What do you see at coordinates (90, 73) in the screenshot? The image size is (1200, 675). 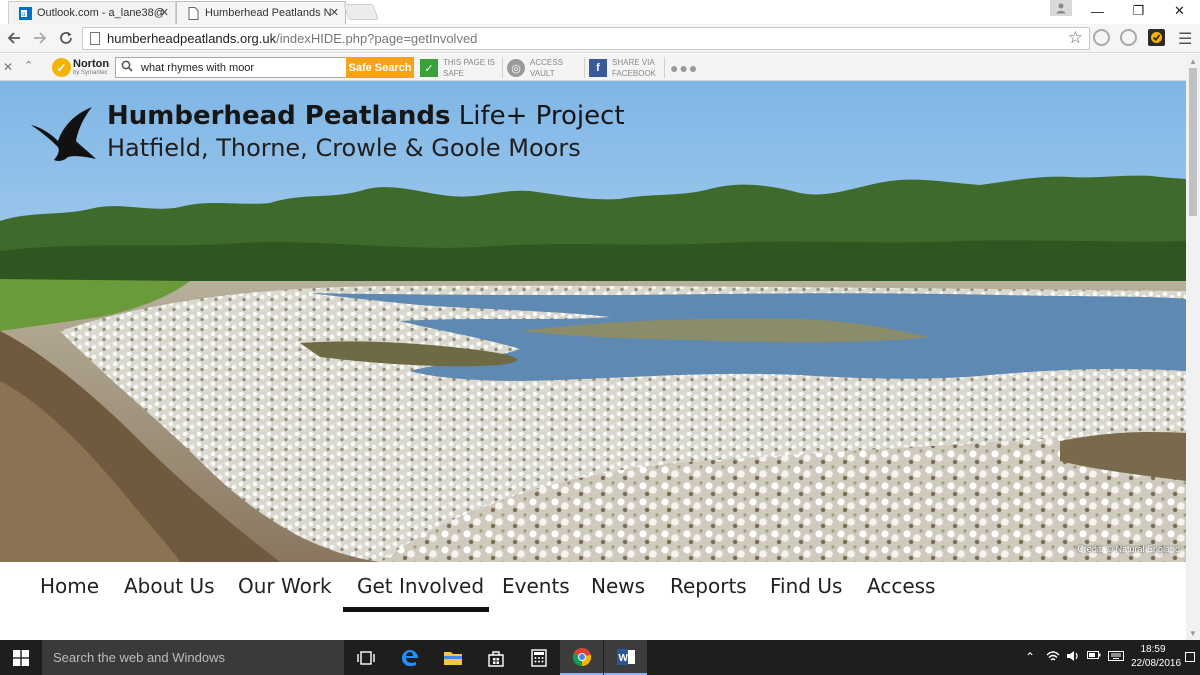 I see `norton-brand-sub: by Symantec` at bounding box center [90, 73].